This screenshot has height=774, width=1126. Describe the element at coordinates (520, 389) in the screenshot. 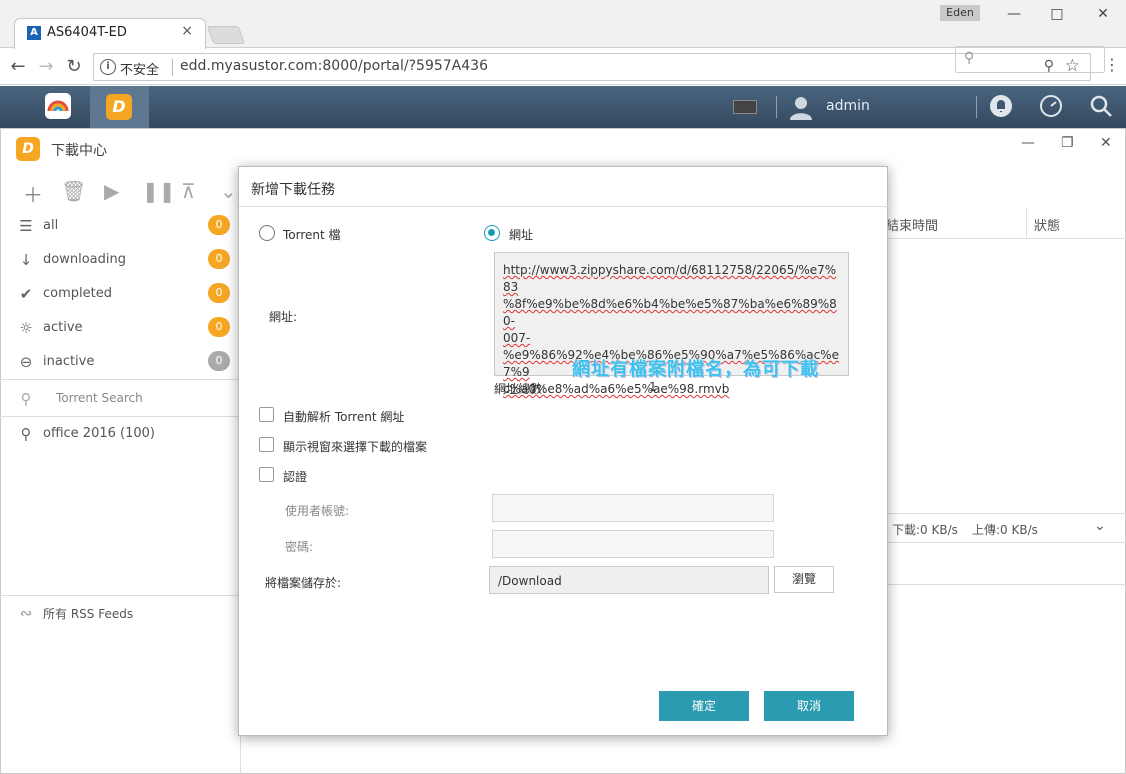

I see `url-count-label: 網址總數:` at that location.